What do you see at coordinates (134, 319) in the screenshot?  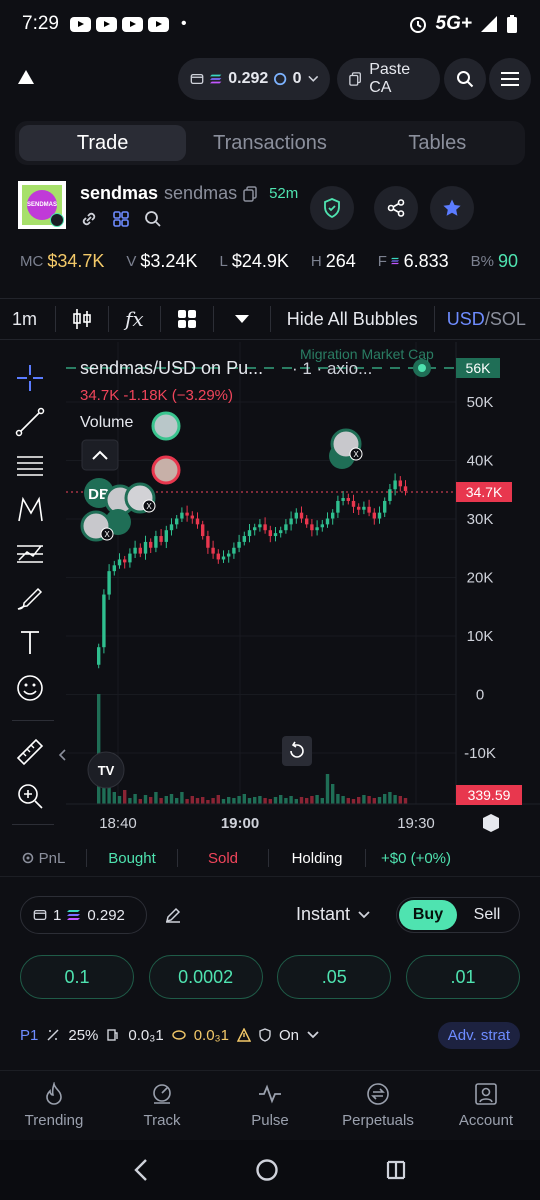 I see `indicators-button: fx` at bounding box center [134, 319].